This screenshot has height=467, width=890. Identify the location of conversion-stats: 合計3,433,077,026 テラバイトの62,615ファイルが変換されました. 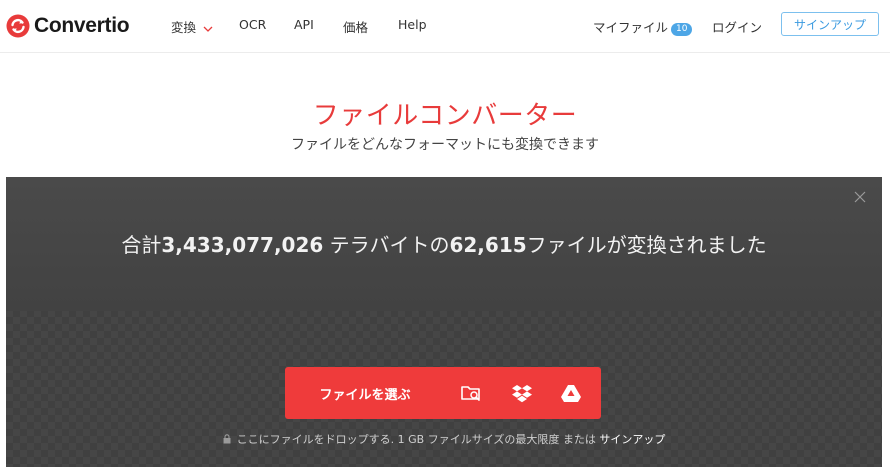
(444, 243).